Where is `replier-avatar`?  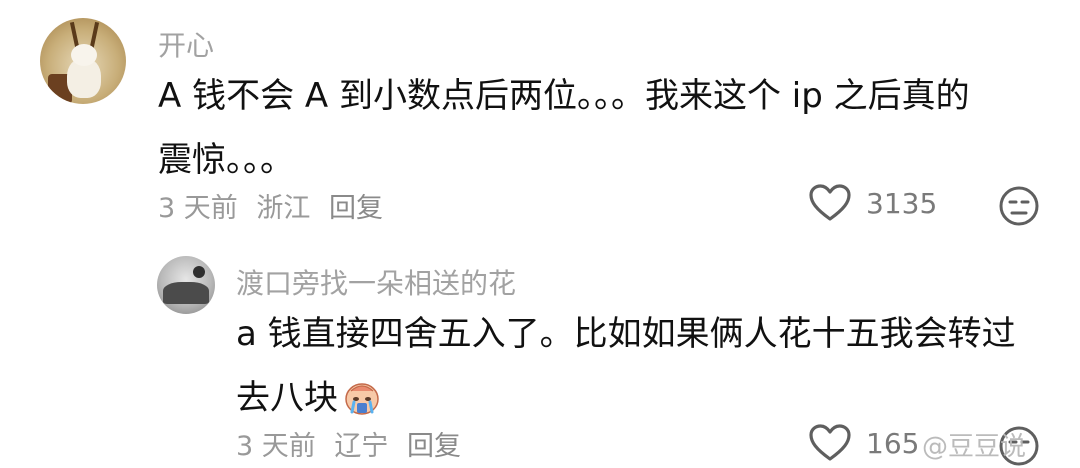 replier-avatar is located at coordinates (186, 285).